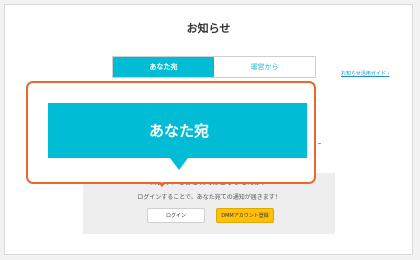  I want to click on register-account-button: DMMアカウント登録, so click(245, 215).